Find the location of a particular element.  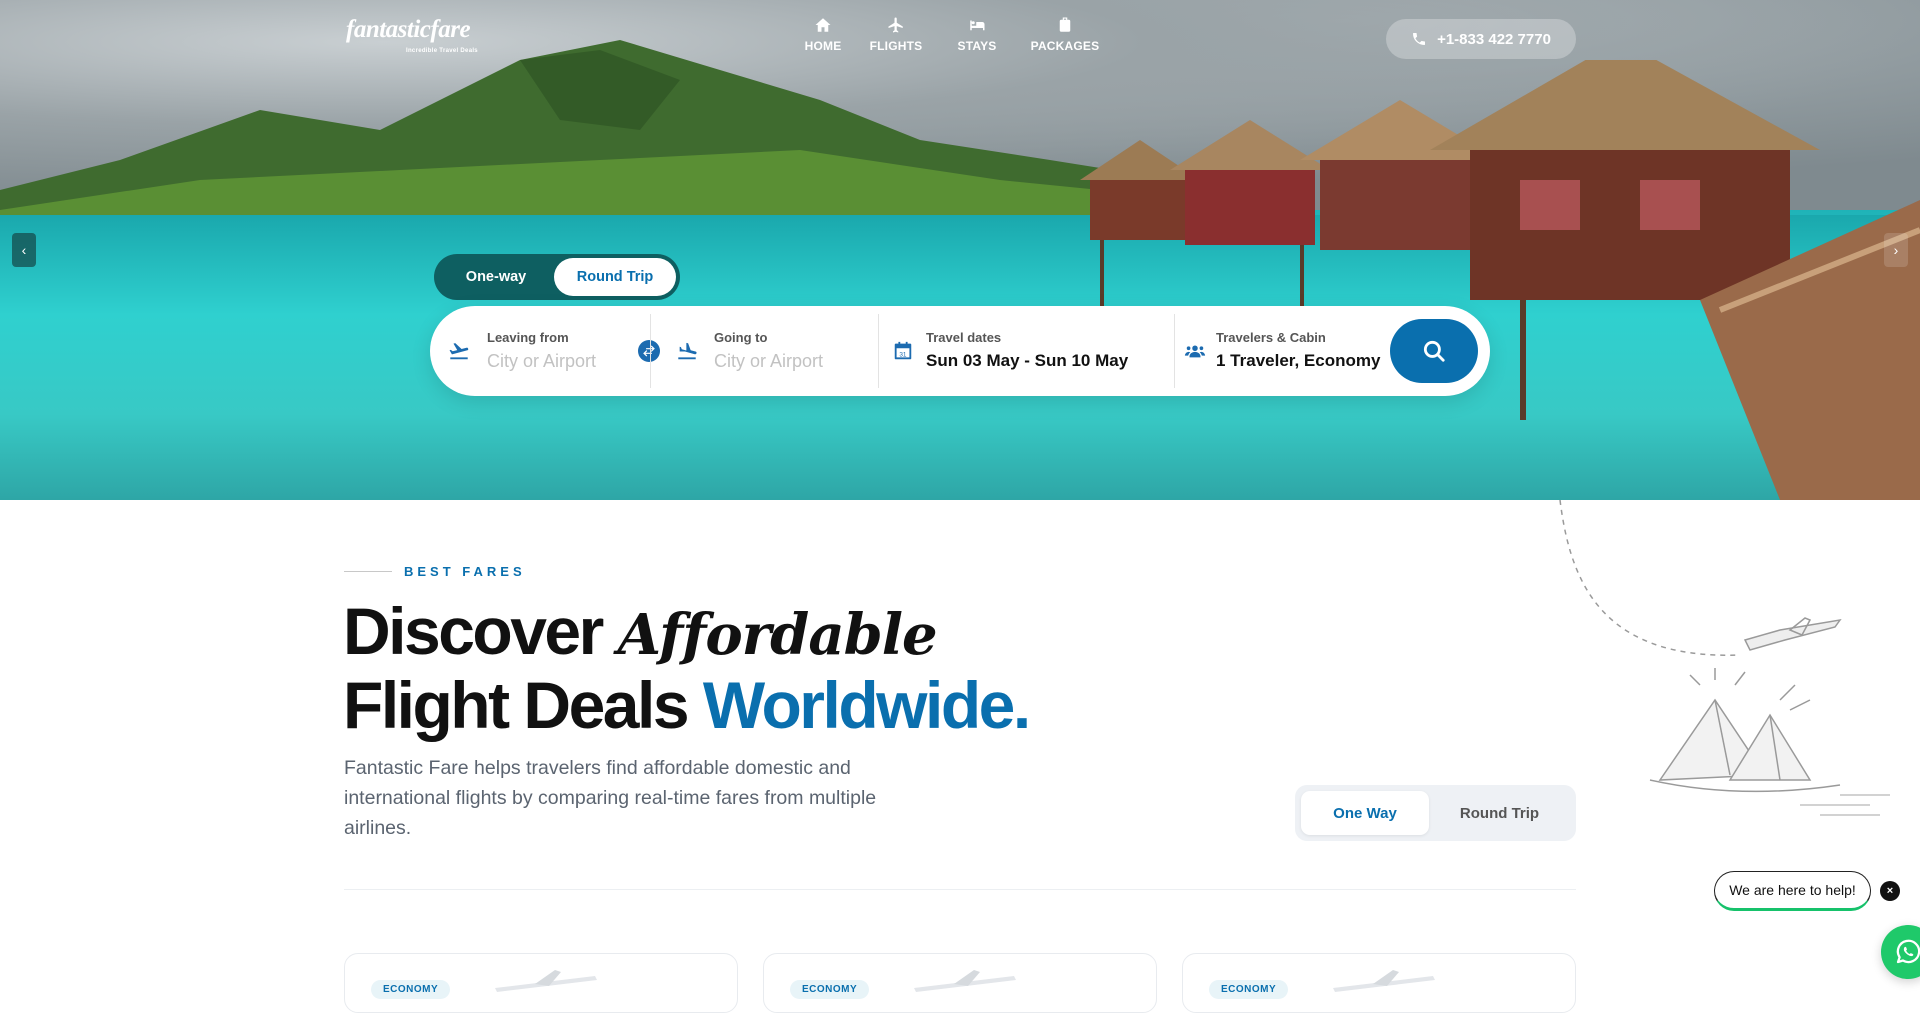

bed-icon is located at coordinates (977, 25).